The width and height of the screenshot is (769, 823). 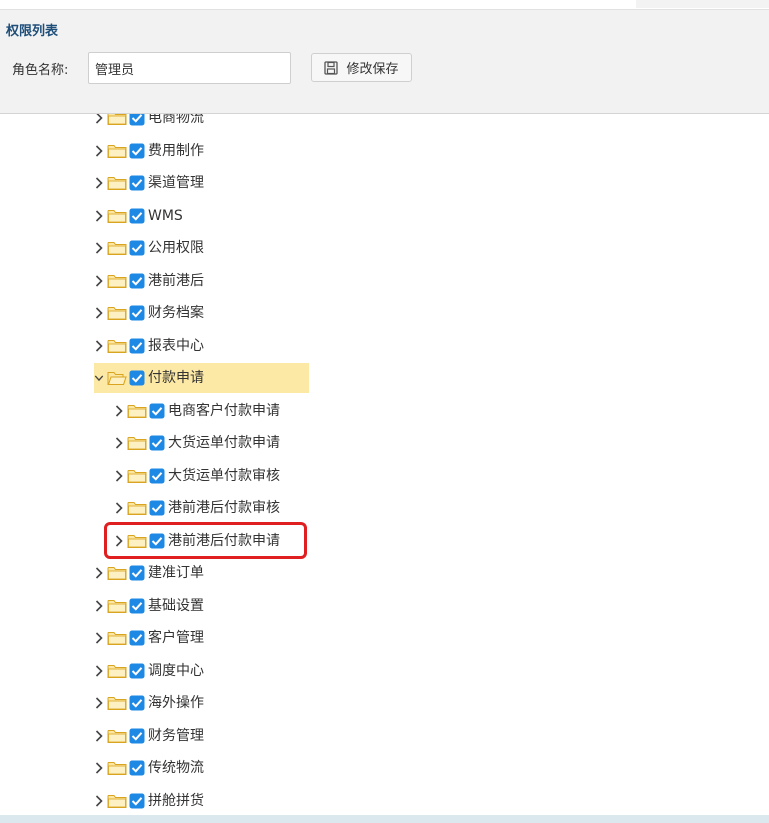 I want to click on tree-node: 传统物流, so click(x=149, y=768).